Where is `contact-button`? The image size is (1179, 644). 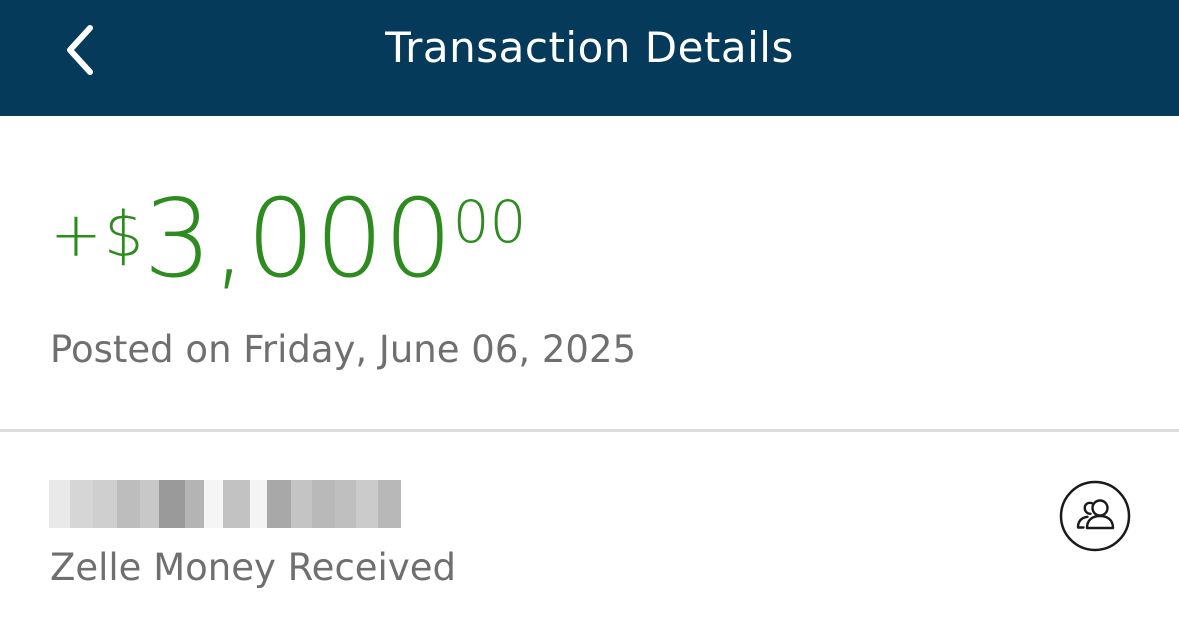
contact-button is located at coordinates (1095, 516).